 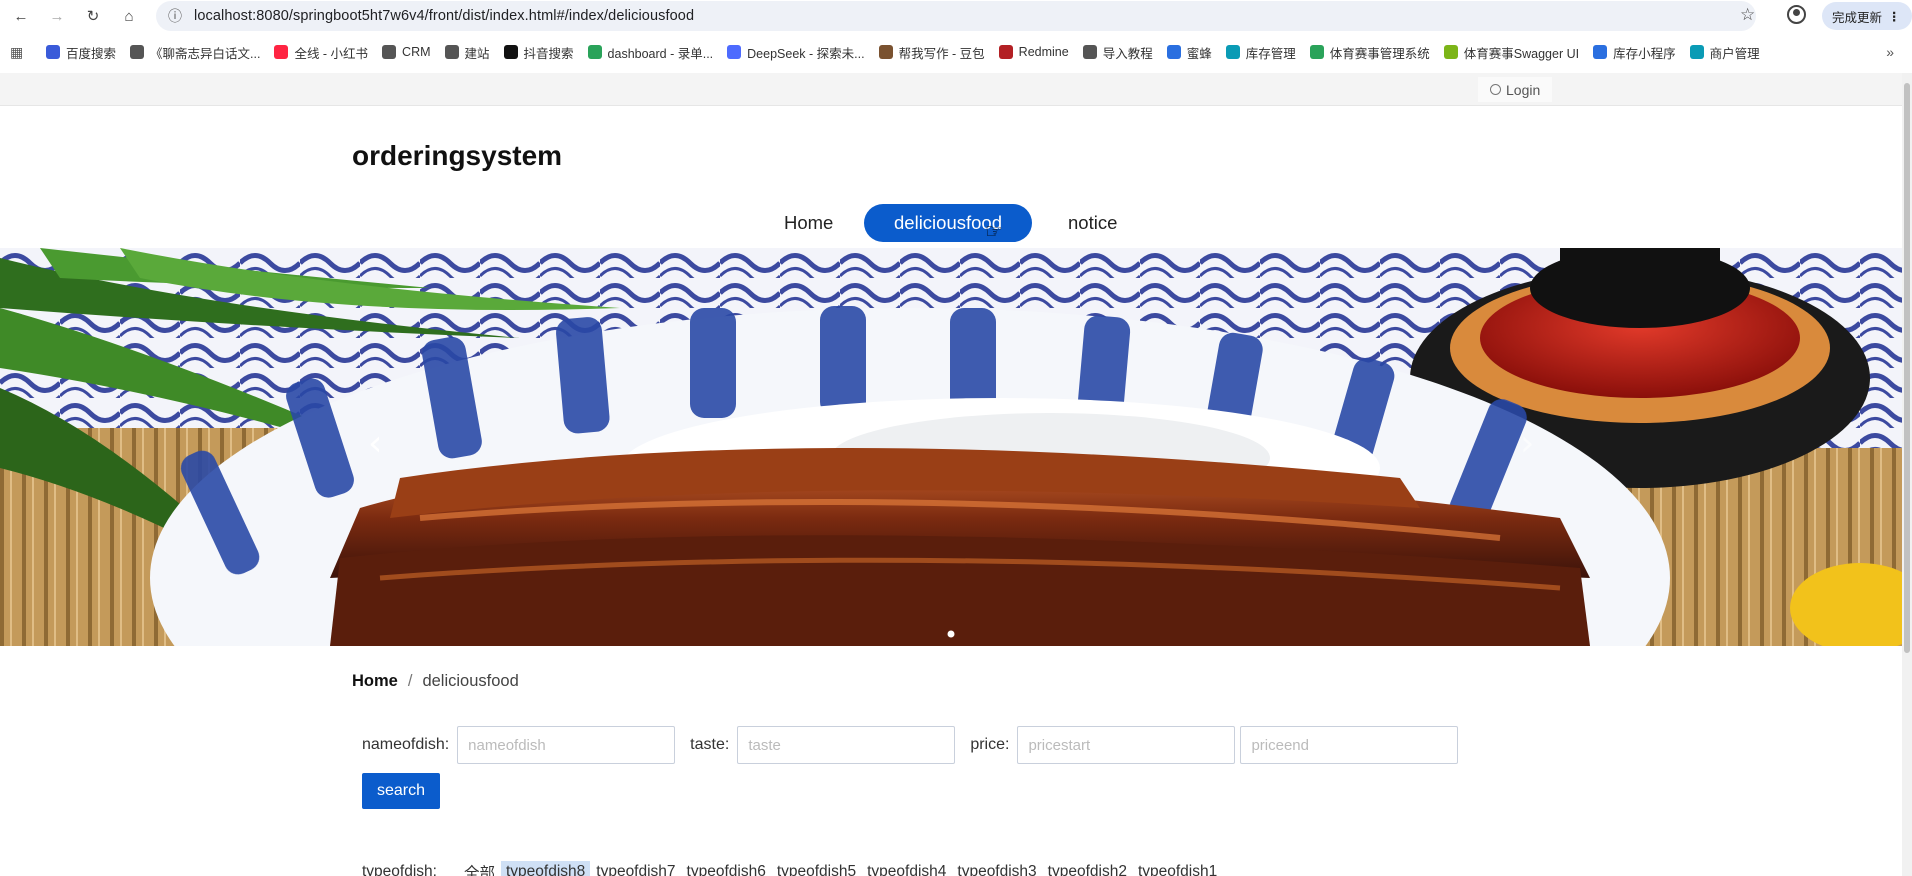 What do you see at coordinates (956, 89) in the screenshot?
I see `top-strip: Login` at bounding box center [956, 89].